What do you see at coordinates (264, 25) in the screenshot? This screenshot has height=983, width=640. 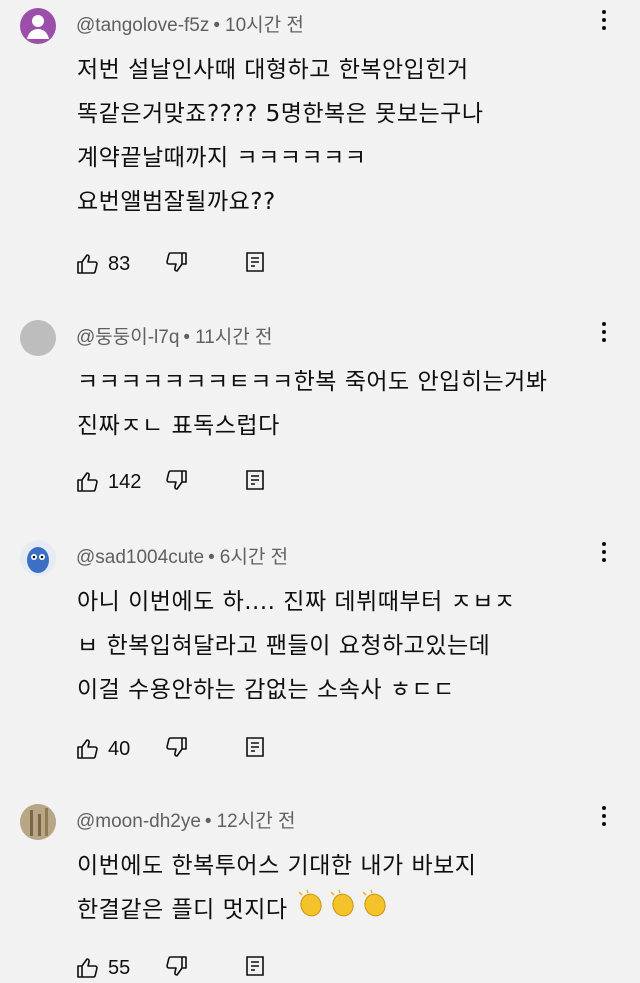 I see `timestamp: 10시간 전` at bounding box center [264, 25].